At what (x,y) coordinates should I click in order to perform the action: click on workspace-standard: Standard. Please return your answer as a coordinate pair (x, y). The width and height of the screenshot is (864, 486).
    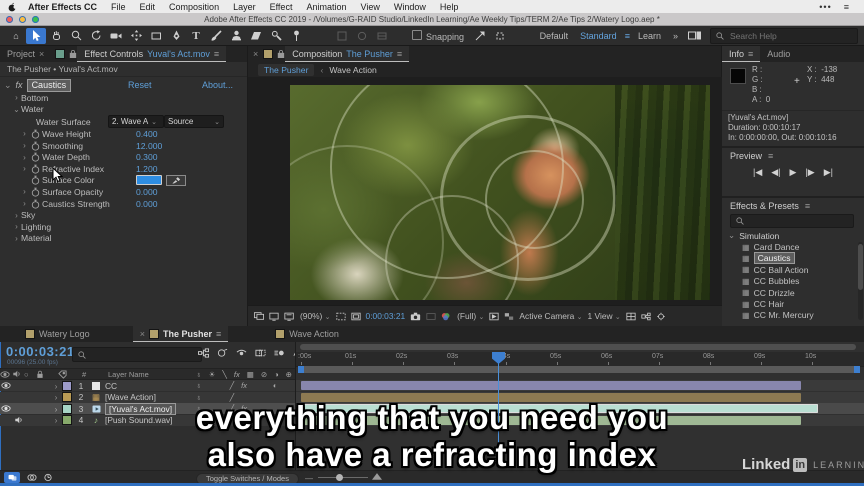
    Looking at the image, I should click on (598, 36).